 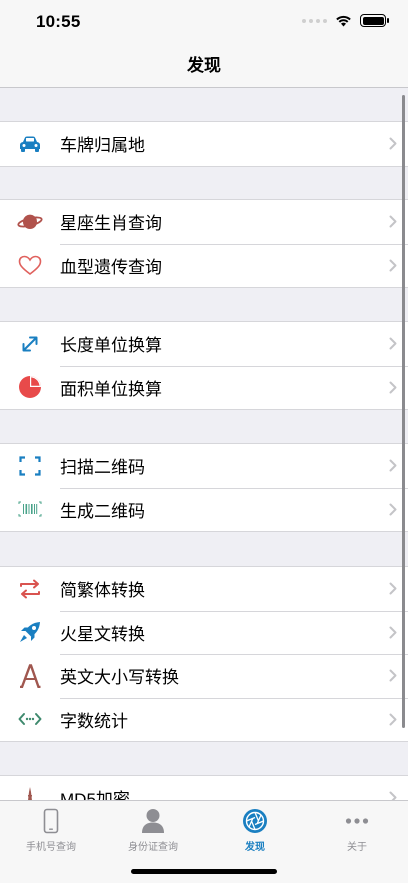 I want to click on page-title: 发现, so click(x=204, y=65).